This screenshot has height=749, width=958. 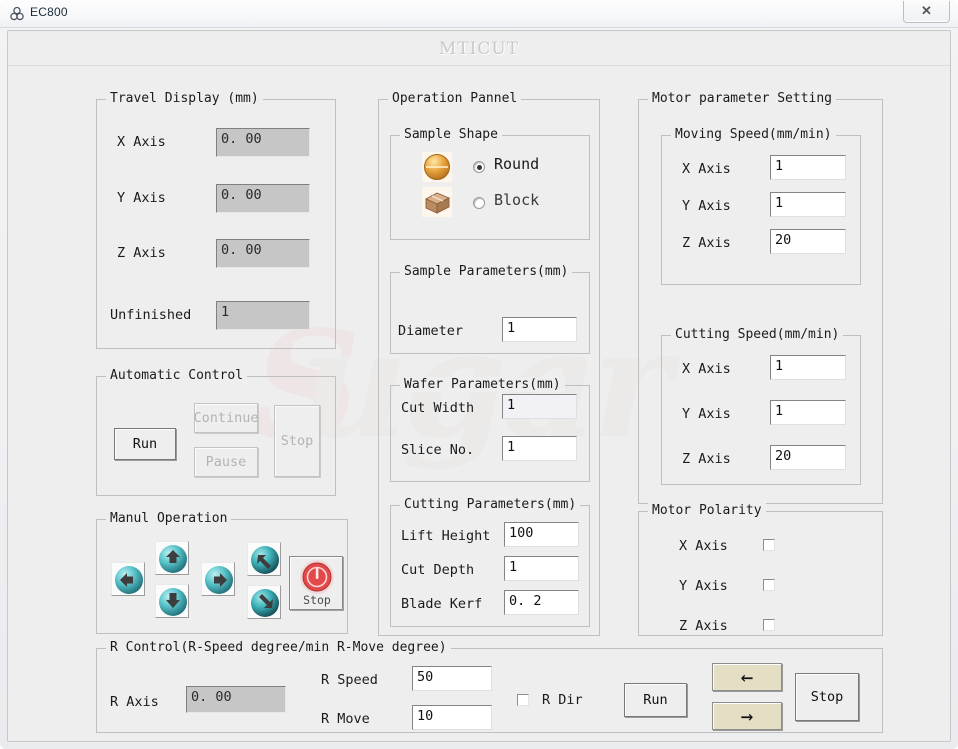 What do you see at coordinates (452, 678) in the screenshot?
I see `r-speed-input: 50` at bounding box center [452, 678].